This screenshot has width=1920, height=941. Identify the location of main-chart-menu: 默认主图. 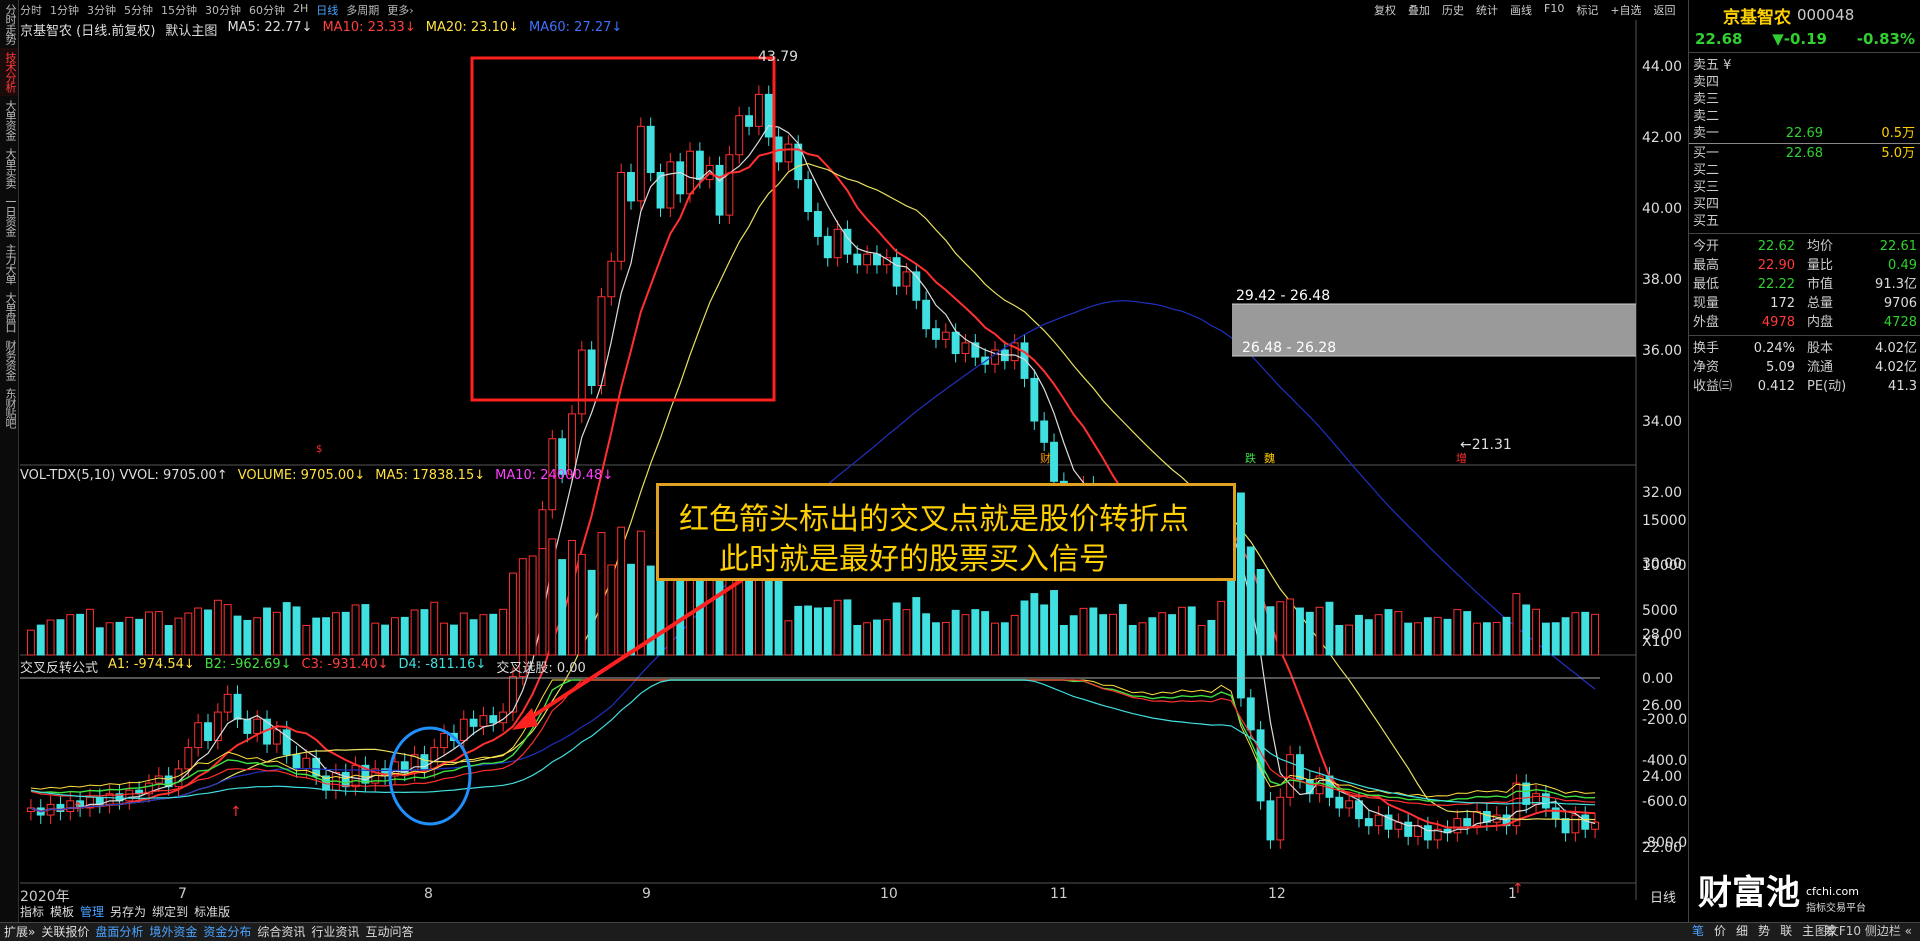
(191, 29).